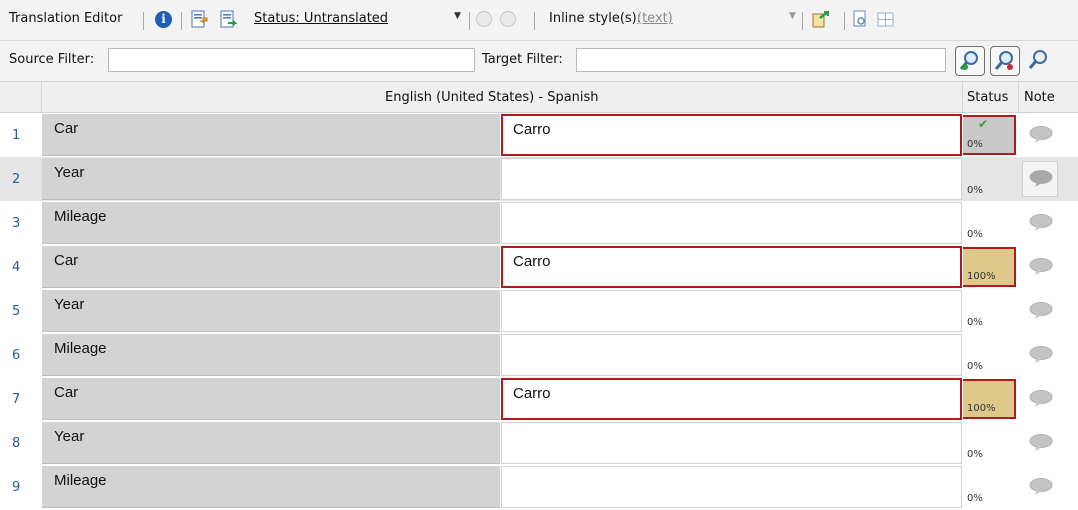  Describe the element at coordinates (16, 135) in the screenshot. I see `row-number: 1` at that location.